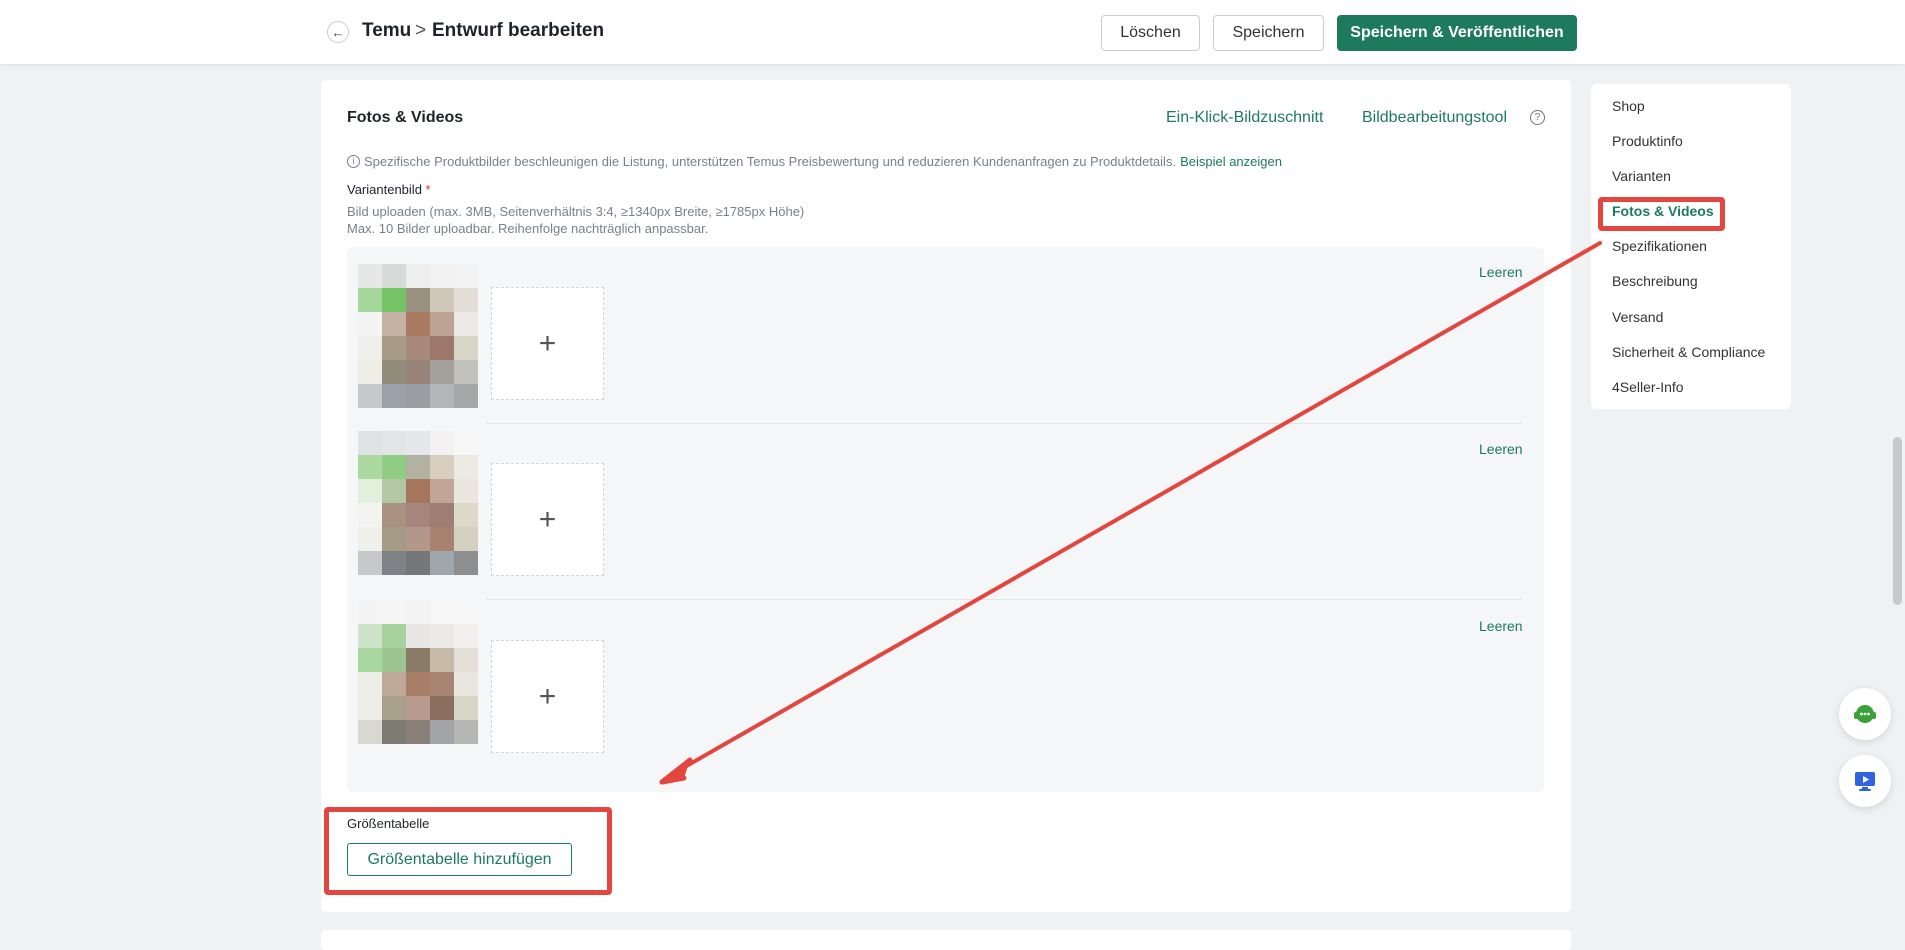  Describe the element at coordinates (338, 32) in the screenshot. I see `back-arrow-icon: ←` at that location.